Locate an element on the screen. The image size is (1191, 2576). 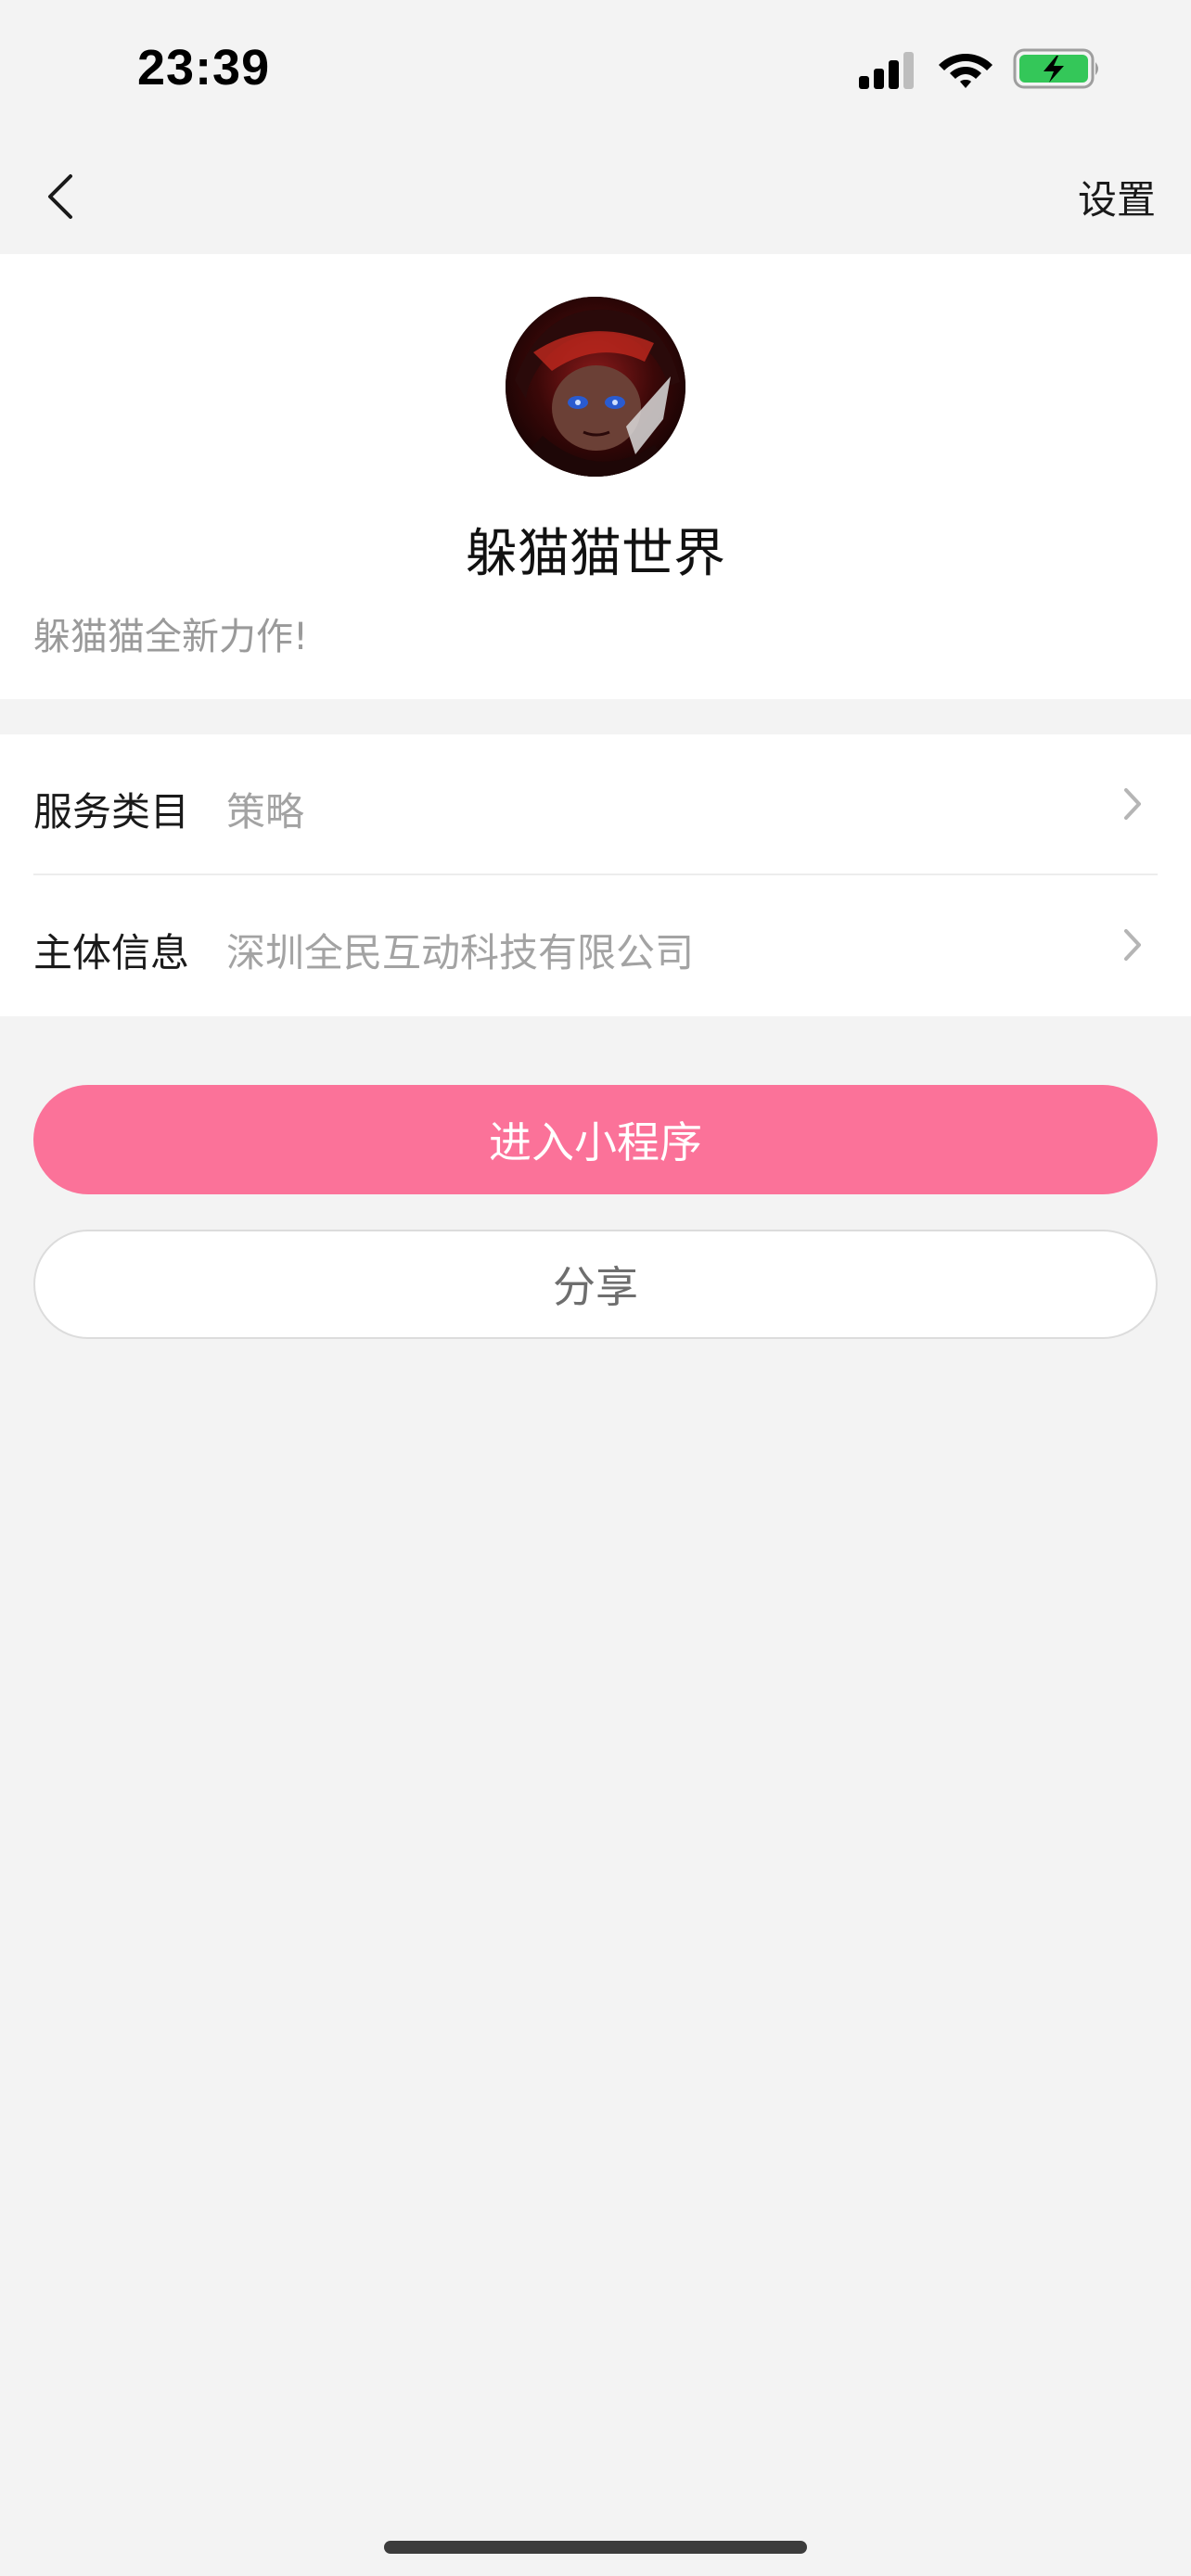
share-button: 分享 is located at coordinates (595, 1284).